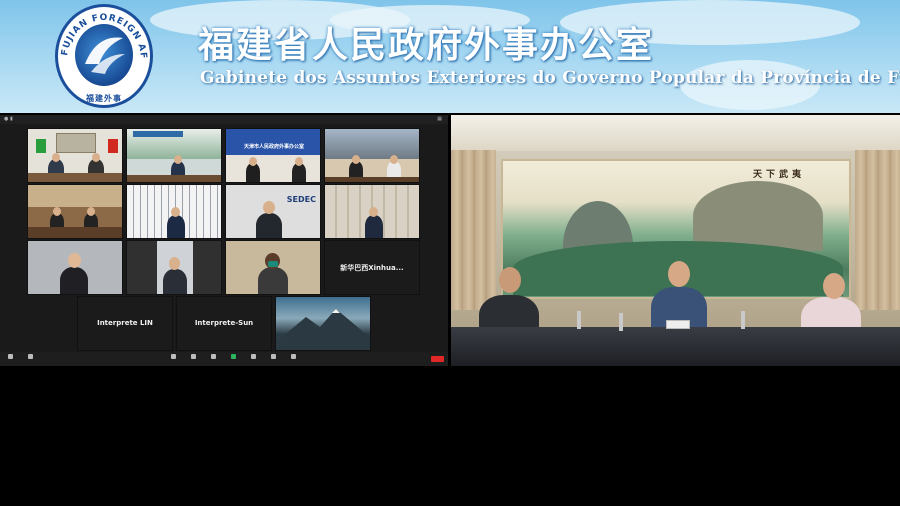  What do you see at coordinates (779, 175) in the screenshot?
I see `painting-caption: 天下武夷` at bounding box center [779, 175].